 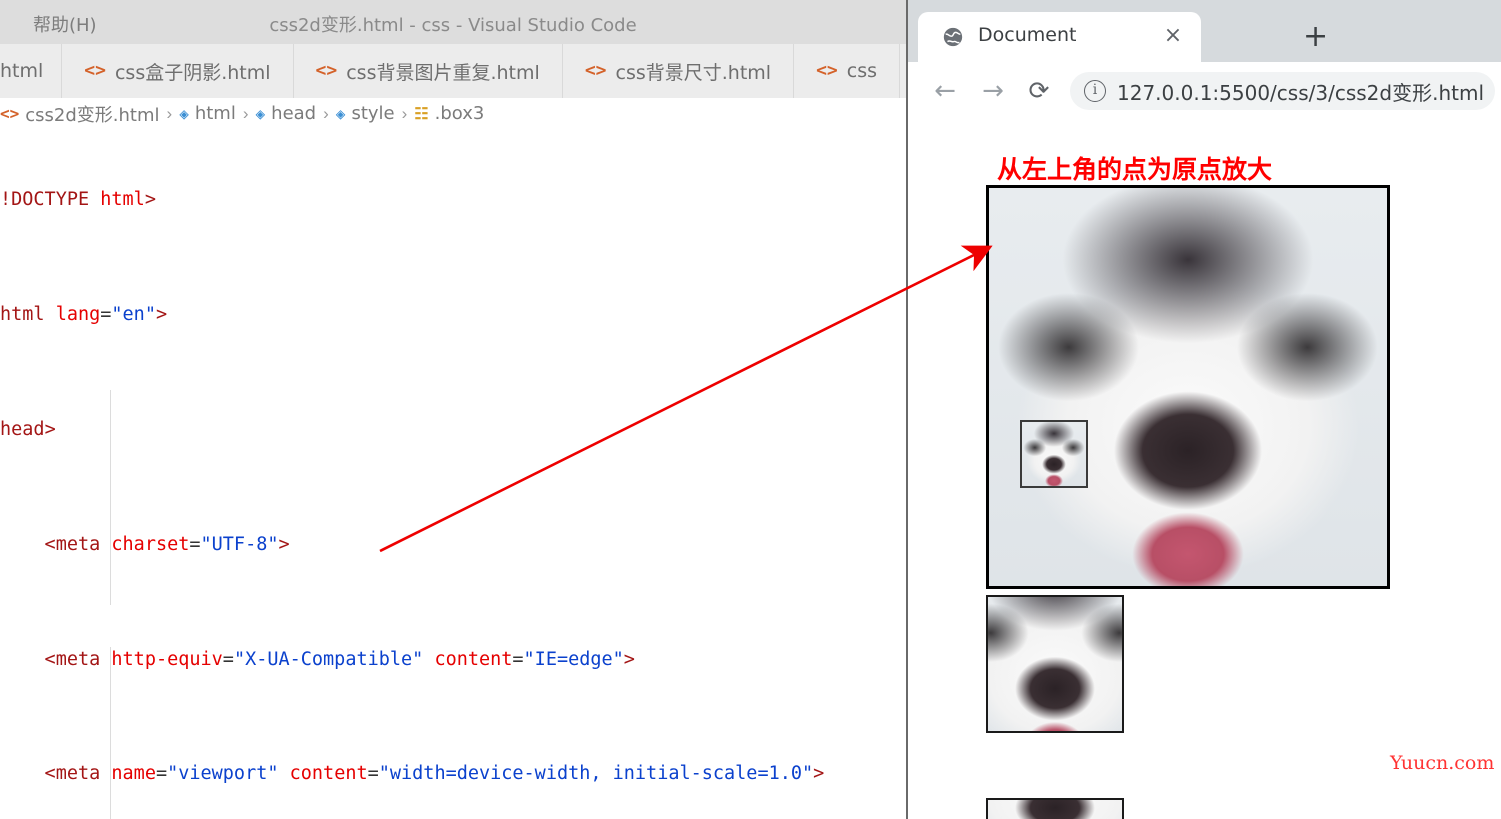 I want to click on new-tab-button: +, so click(x=1315, y=37).